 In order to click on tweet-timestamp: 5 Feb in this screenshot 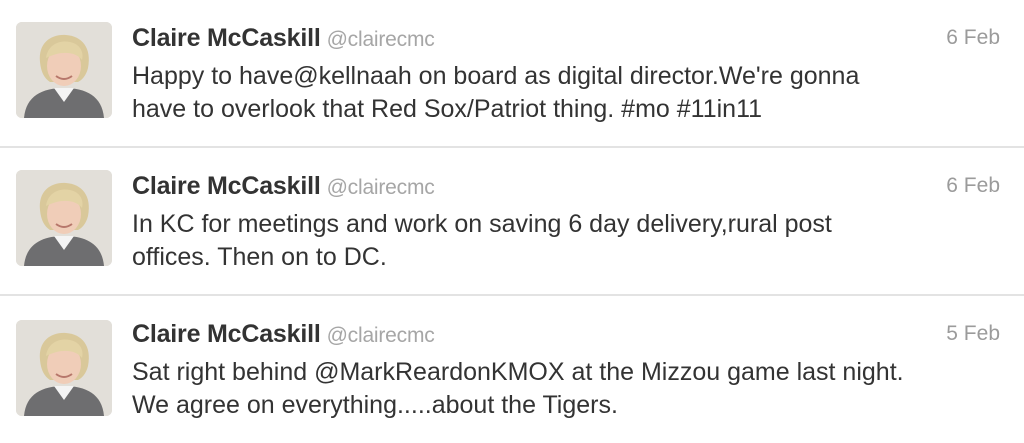, I will do `click(973, 334)`.